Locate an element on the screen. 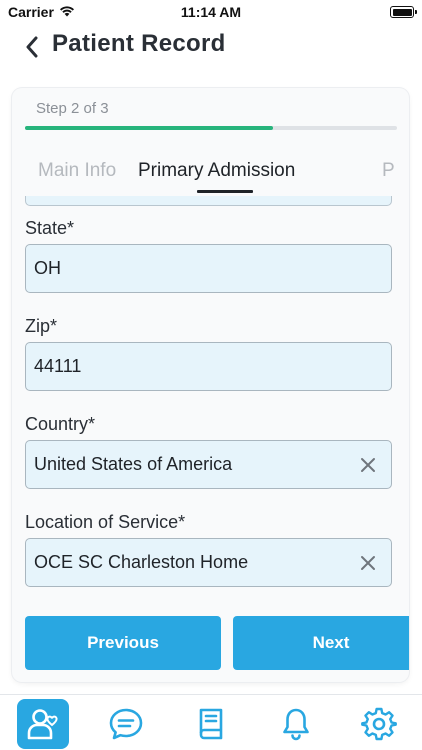 This screenshot has width=422, height=750. form-tabs: Main Info Primary Admission P is located at coordinates (210, 174).